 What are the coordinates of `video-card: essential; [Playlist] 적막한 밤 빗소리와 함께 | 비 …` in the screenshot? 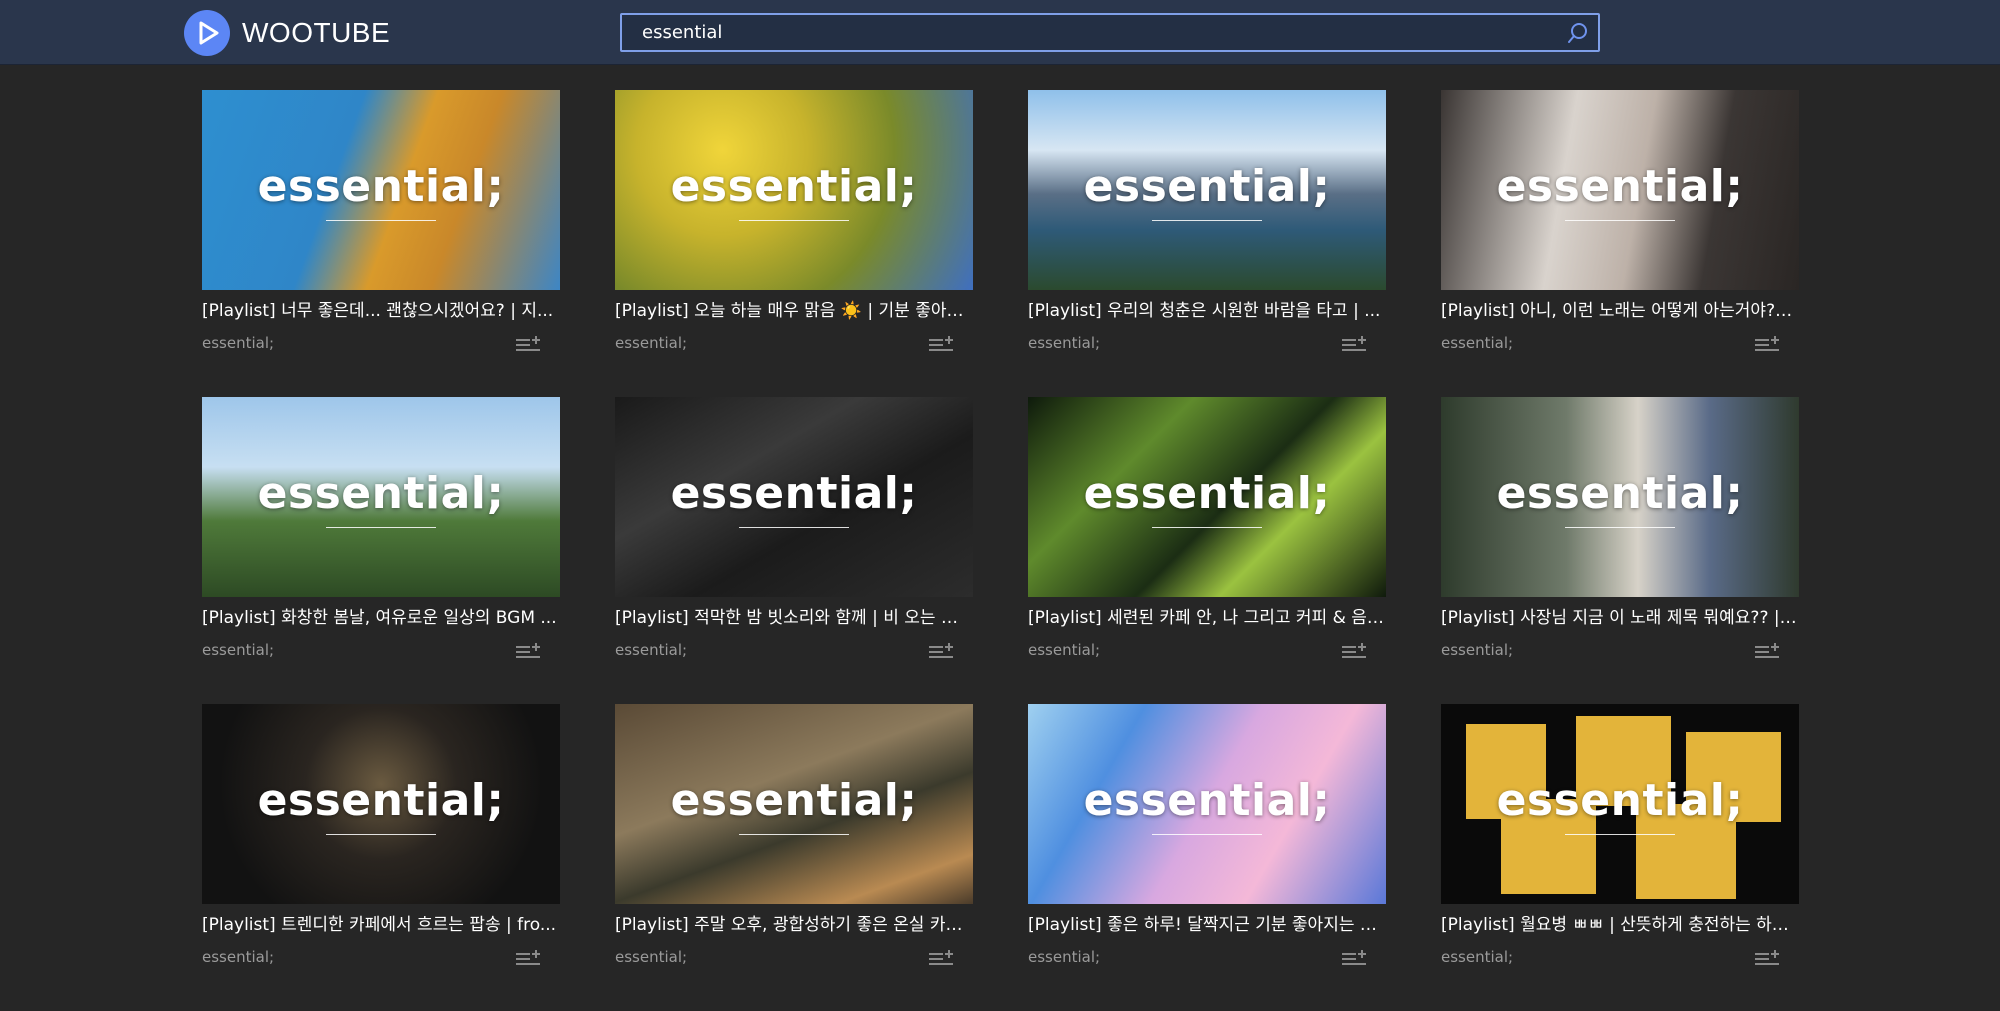 It's located at (794, 542).